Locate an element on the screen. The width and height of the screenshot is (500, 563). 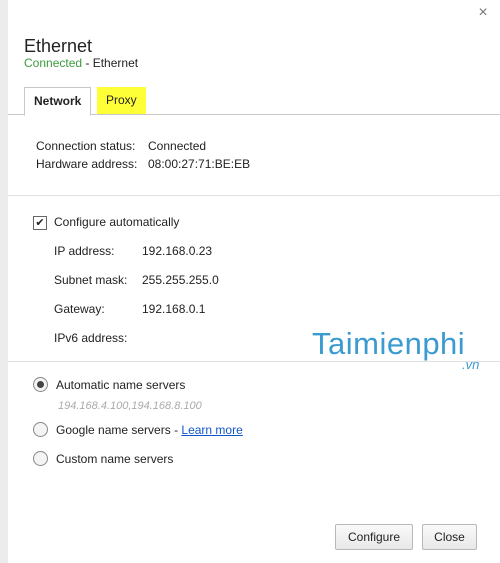
subnet-mask-label: Subnet mask: is located at coordinates (91, 280).